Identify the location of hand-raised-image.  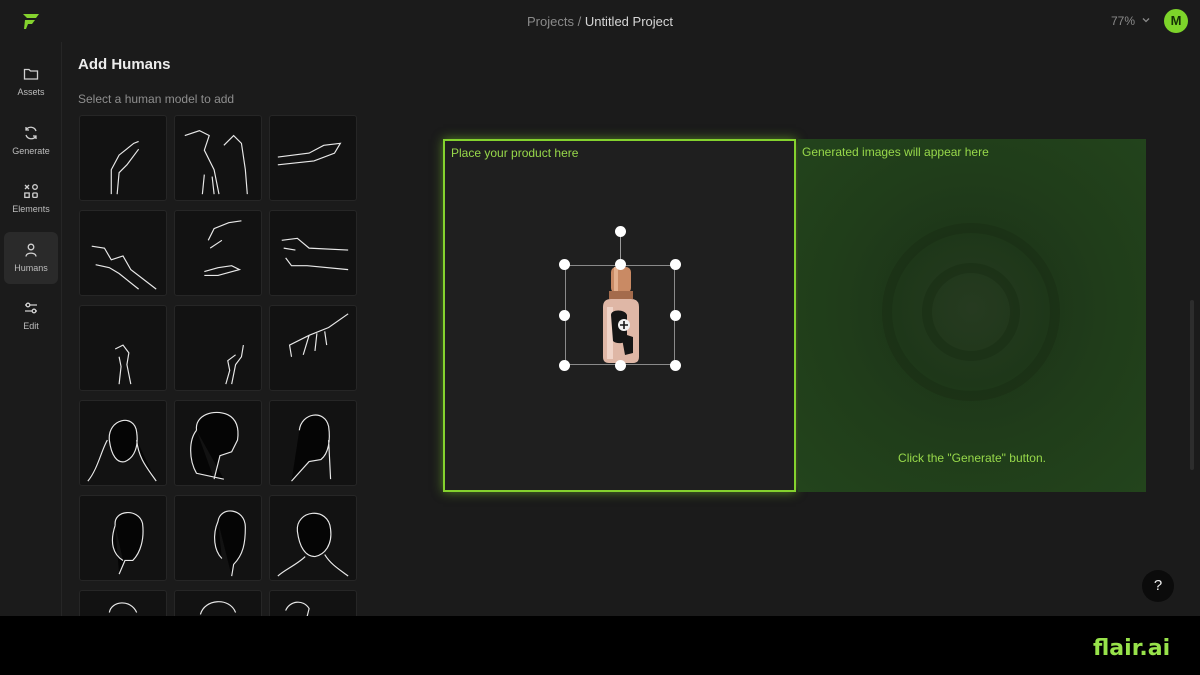
(125, 167).